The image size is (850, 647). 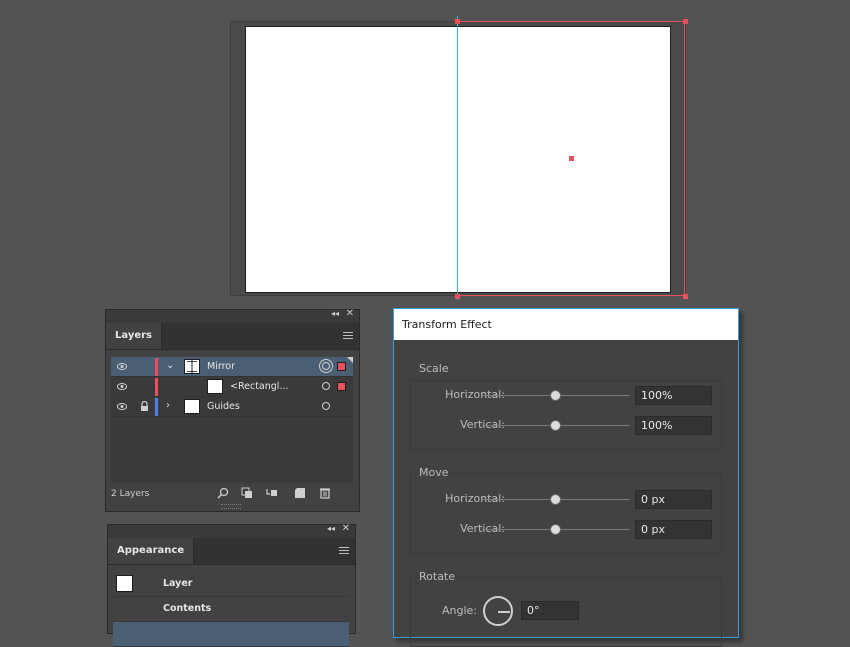 I want to click on layer-row-mirror: ⌄ Mirror, so click(x=232, y=367).